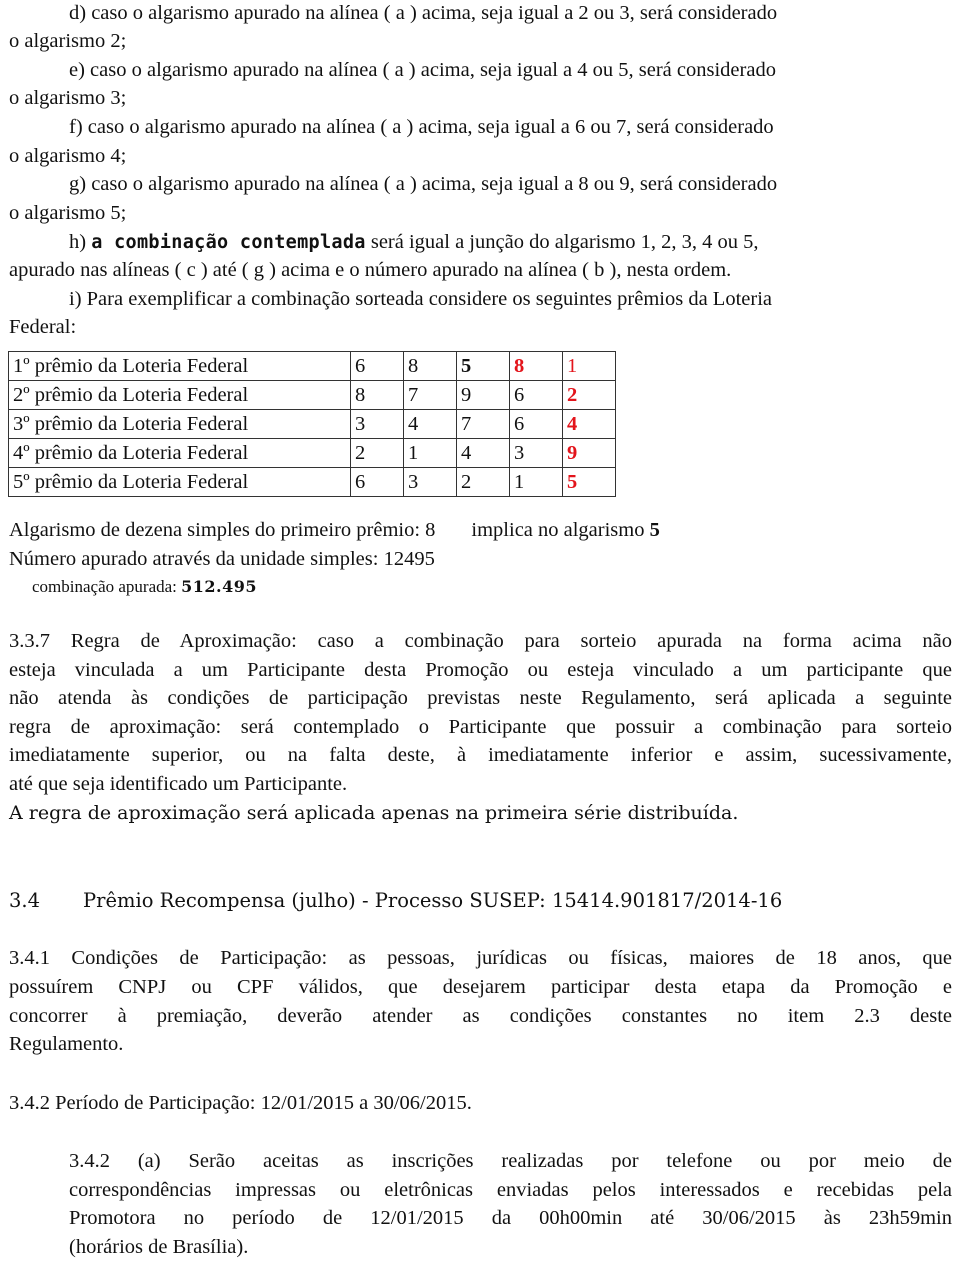 The height and width of the screenshot is (1262, 960). I want to click on item-f-line2: o algarismo 4;, so click(68, 156).